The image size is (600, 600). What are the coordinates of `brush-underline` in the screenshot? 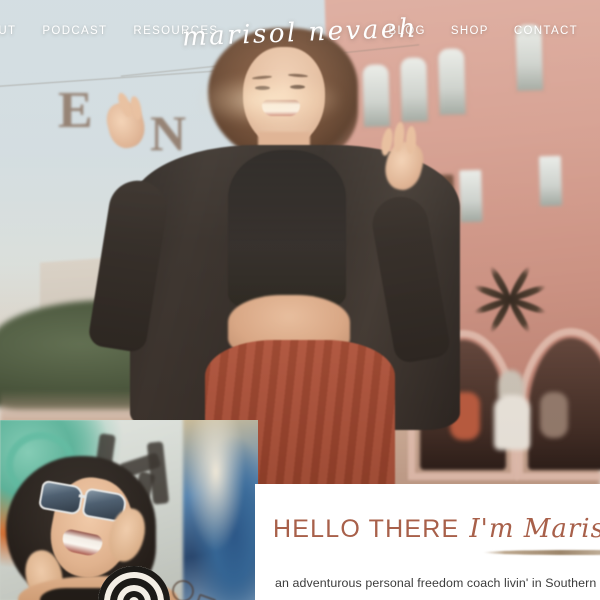 It's located at (541, 552).